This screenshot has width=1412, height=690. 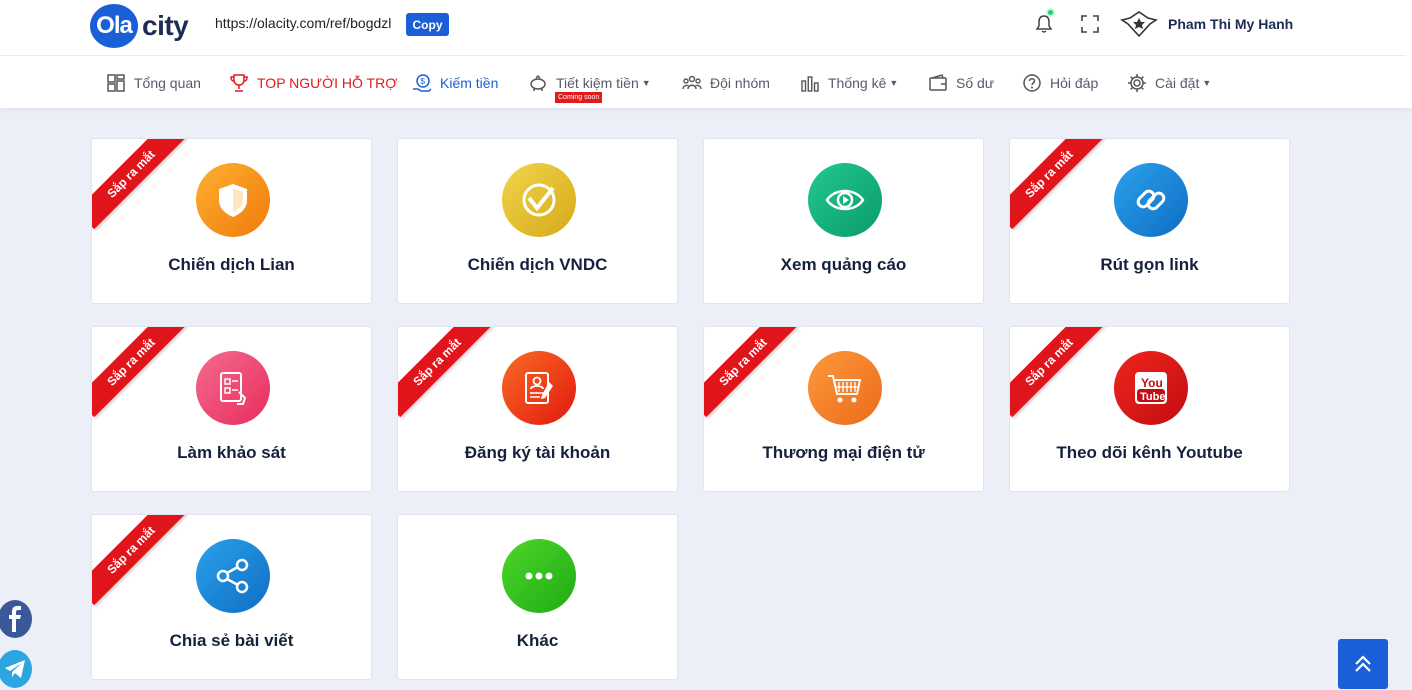 What do you see at coordinates (1139, 24) in the screenshot?
I see `user-rank-icon` at bounding box center [1139, 24].